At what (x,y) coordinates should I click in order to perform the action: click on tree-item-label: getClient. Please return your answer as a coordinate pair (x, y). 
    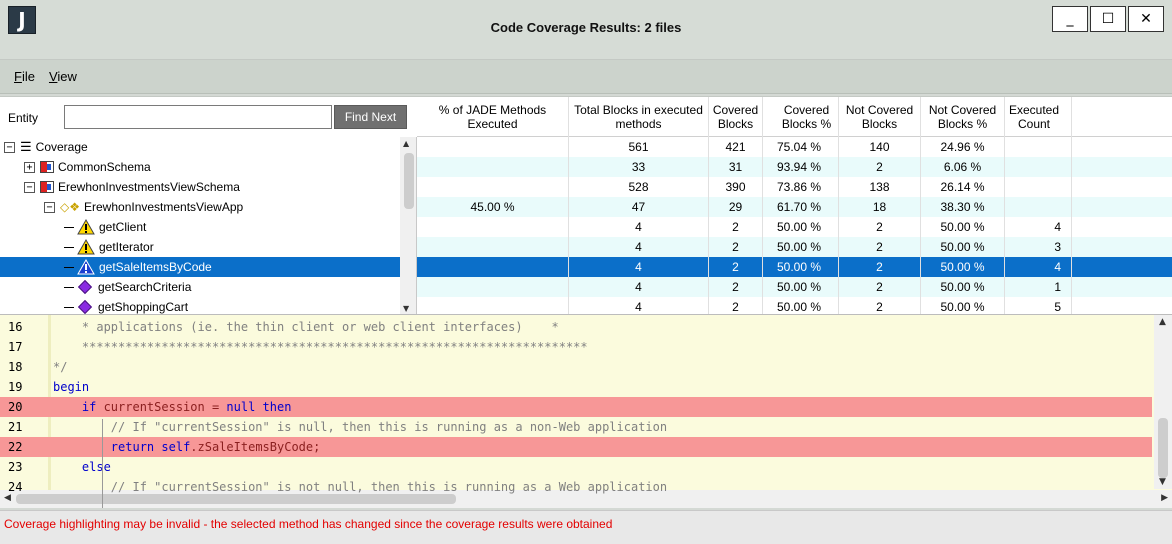
    Looking at the image, I should click on (123, 227).